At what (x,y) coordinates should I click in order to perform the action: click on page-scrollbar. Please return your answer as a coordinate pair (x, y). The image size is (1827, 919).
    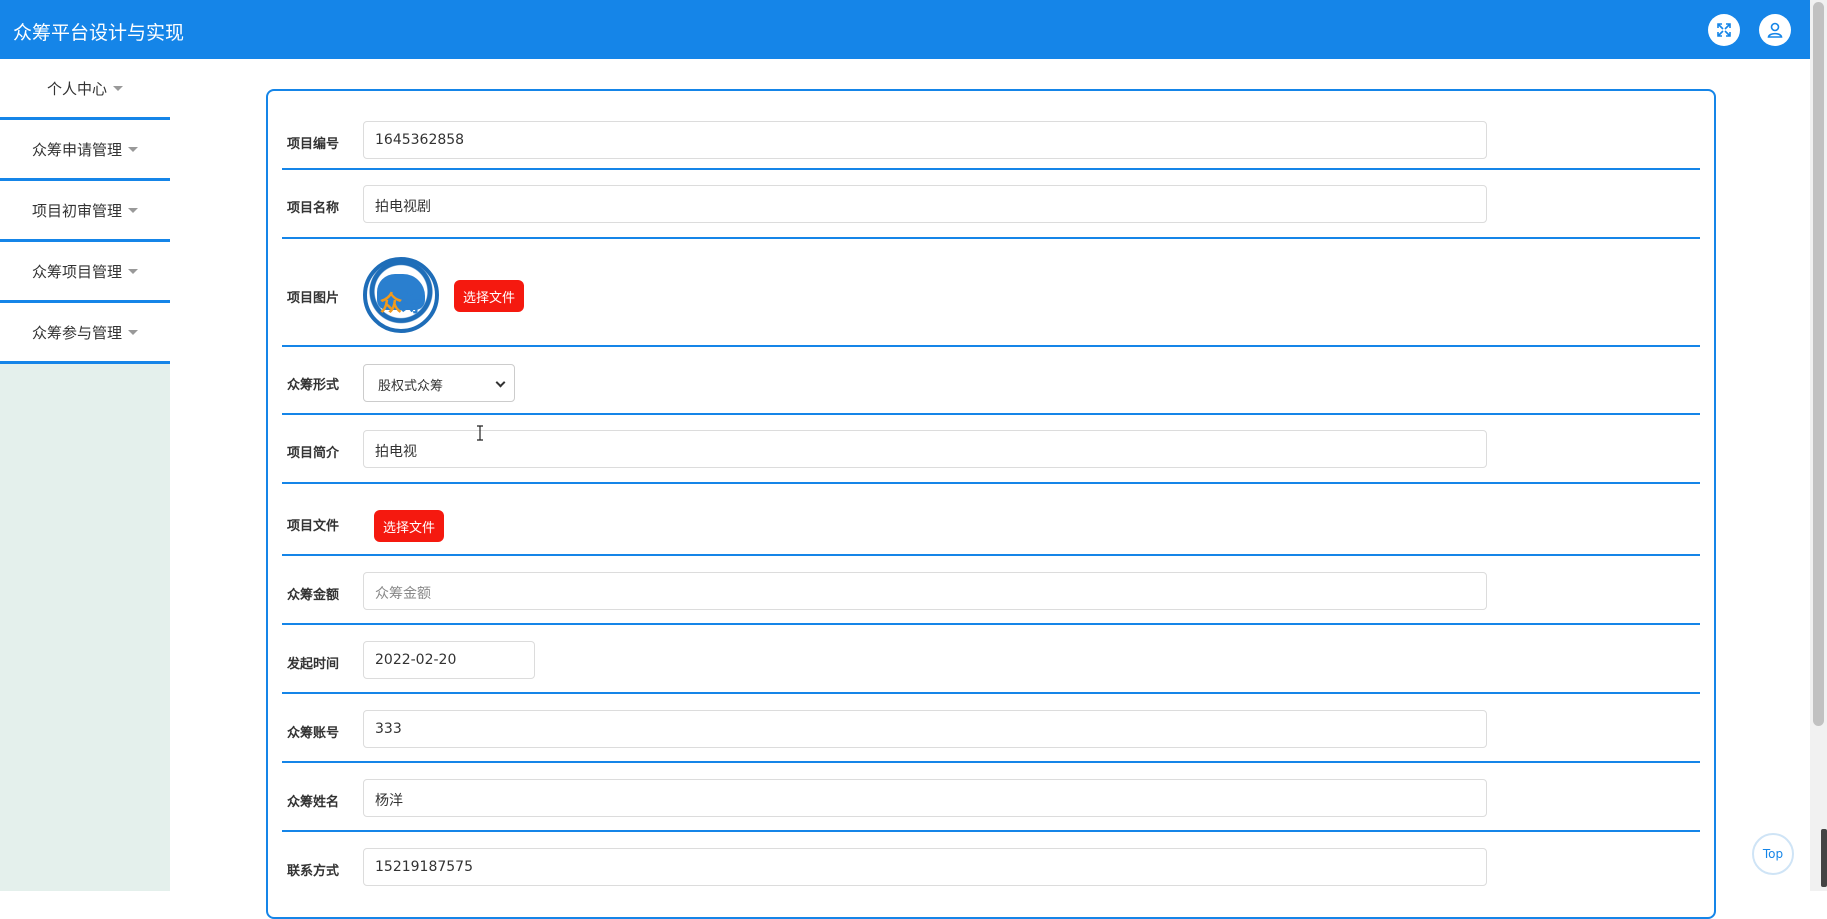
    Looking at the image, I should click on (1818, 445).